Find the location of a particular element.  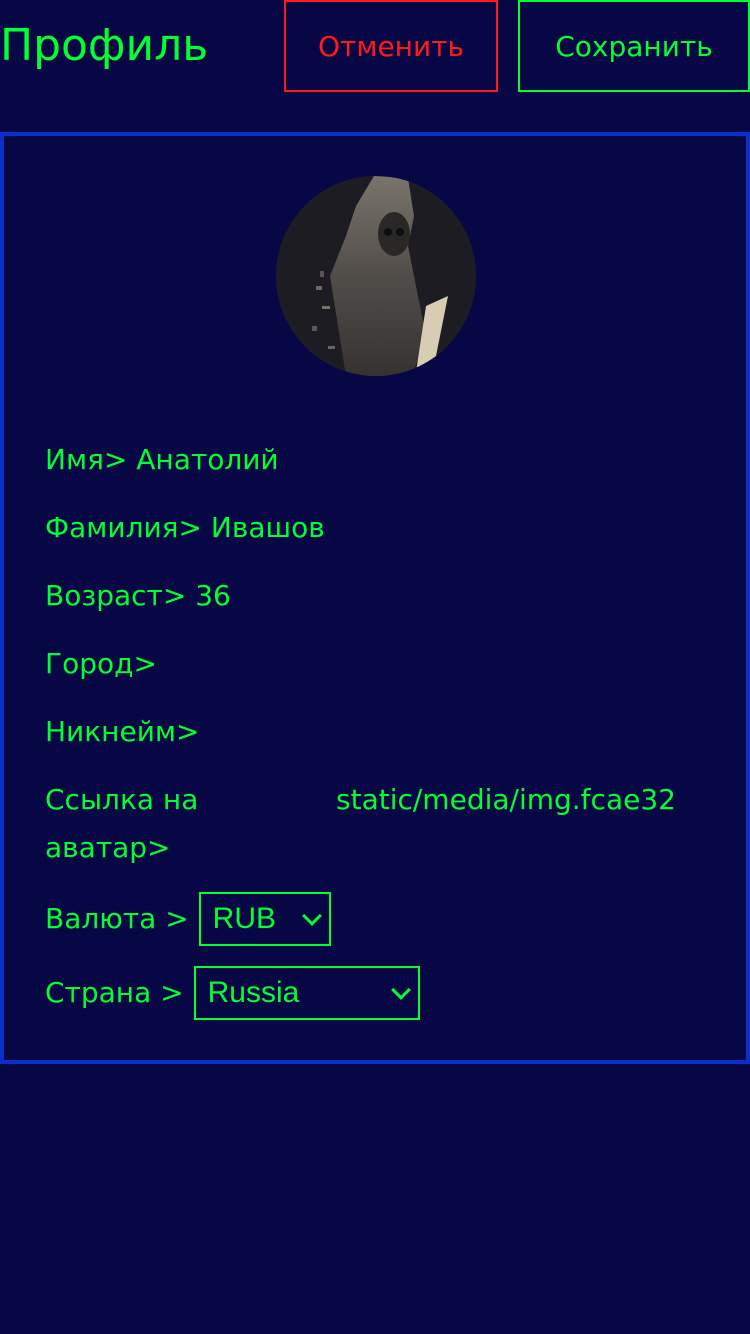

field-city-label: Город> is located at coordinates (101, 663).